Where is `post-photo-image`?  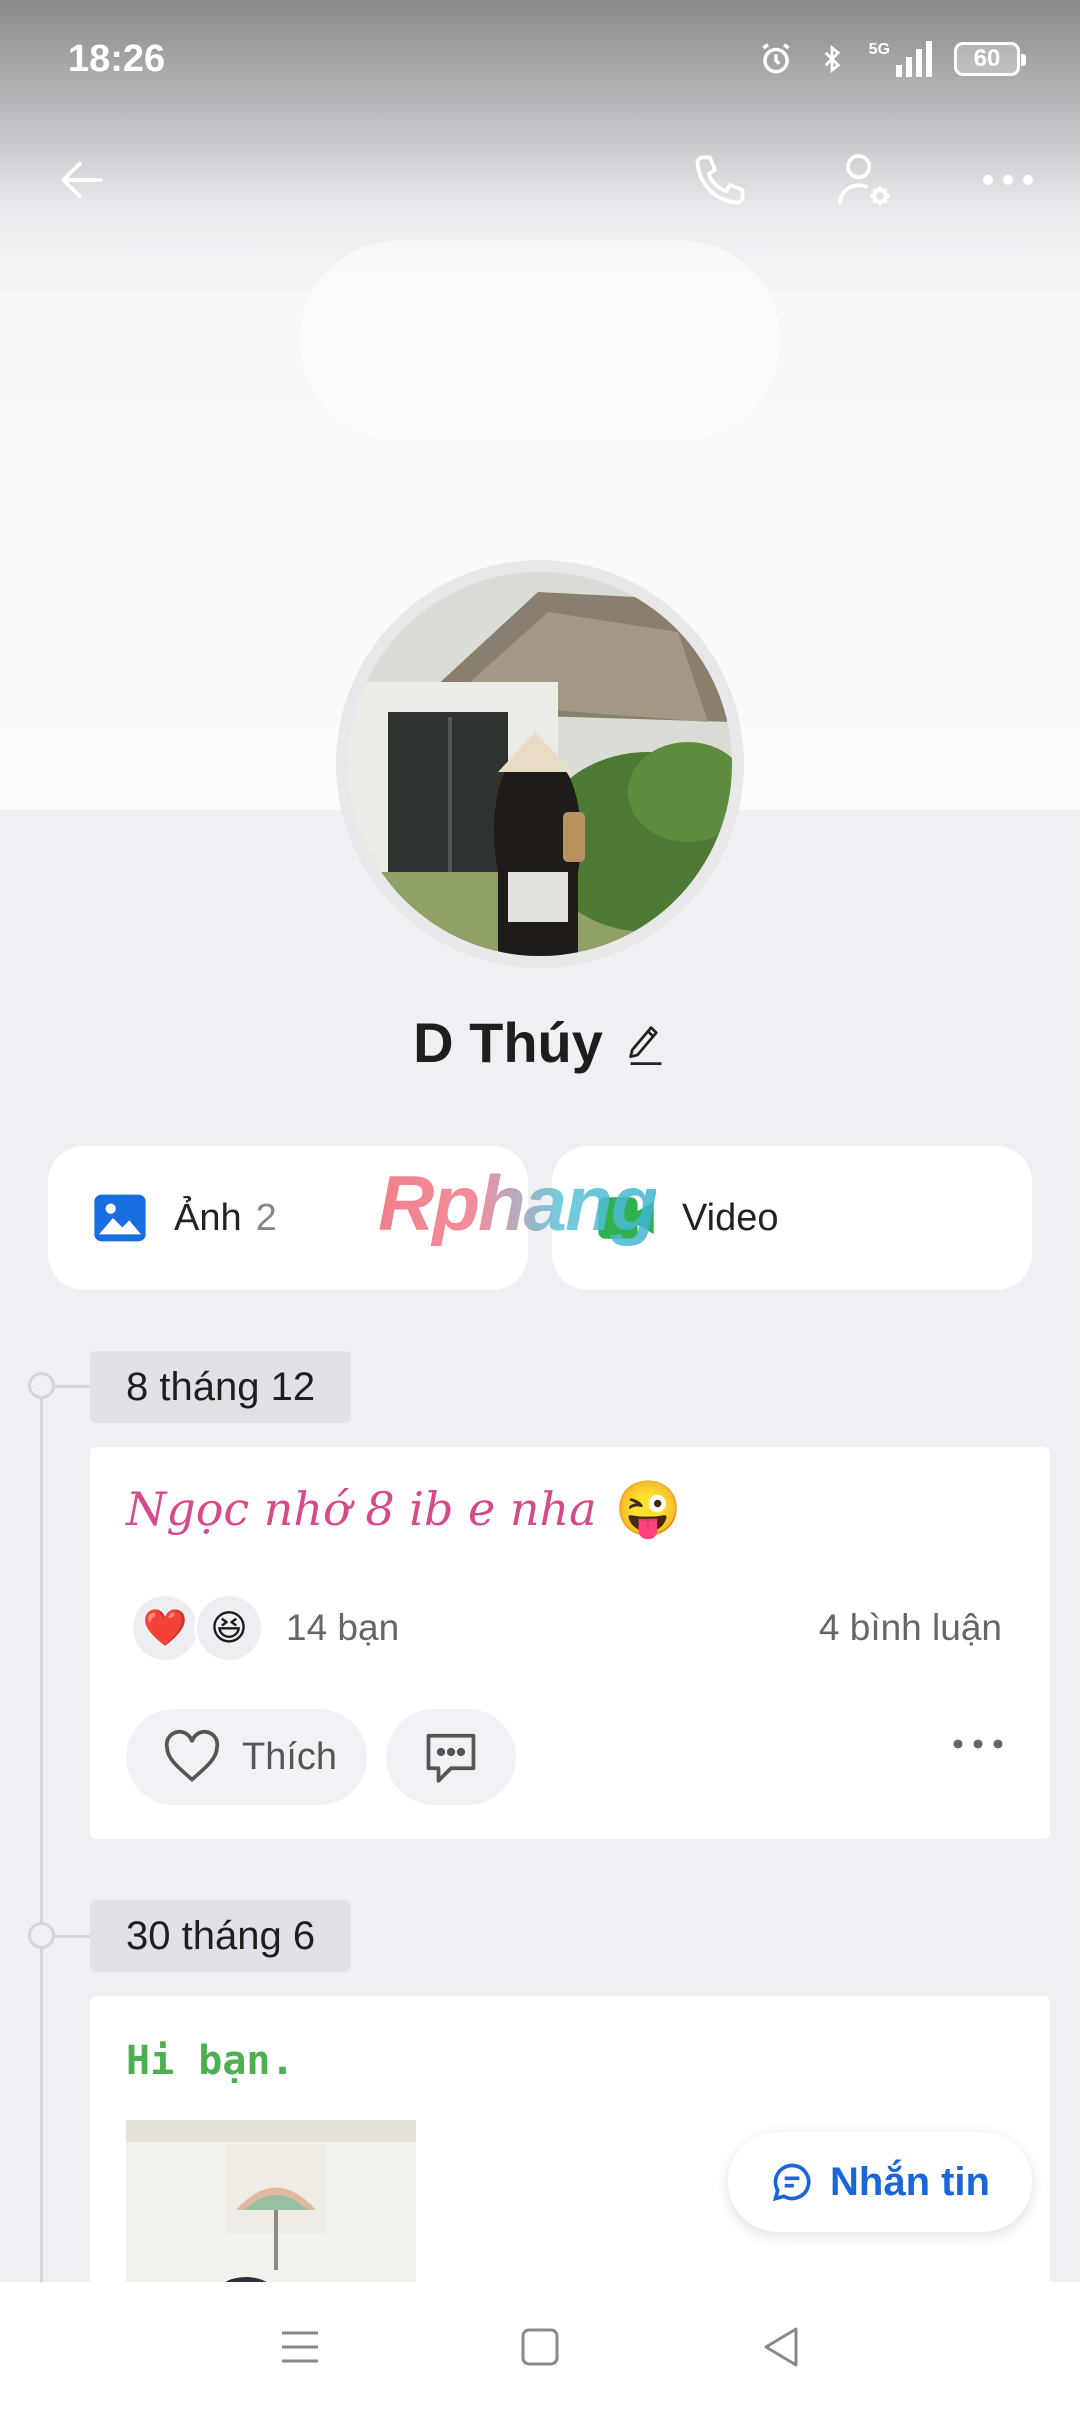 post-photo-image is located at coordinates (271, 2210).